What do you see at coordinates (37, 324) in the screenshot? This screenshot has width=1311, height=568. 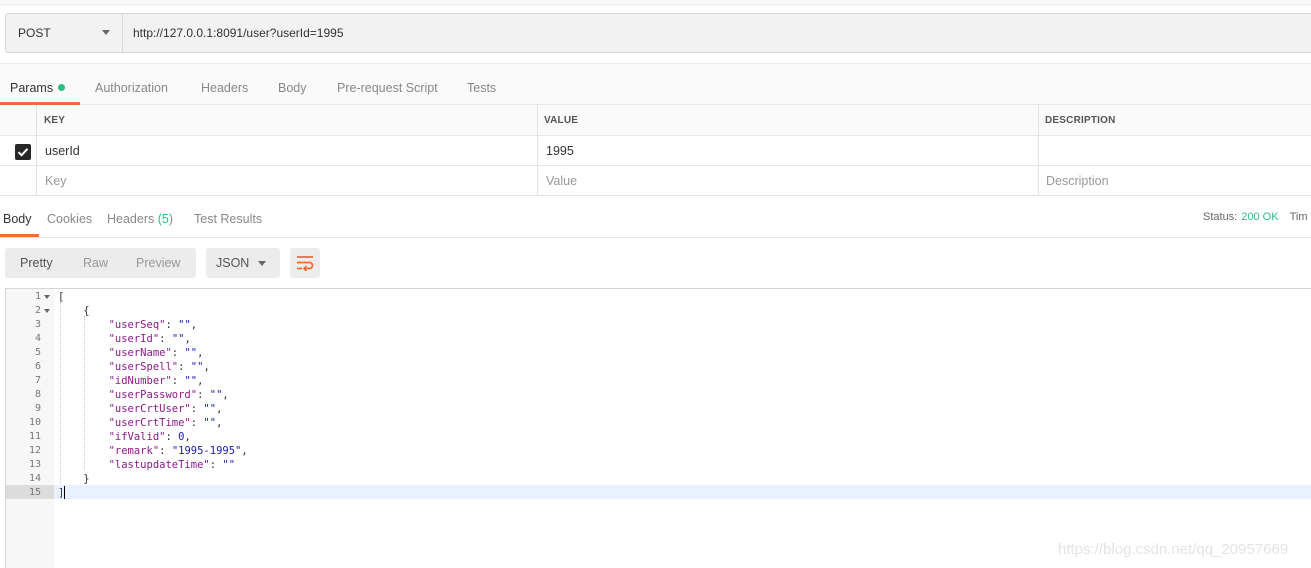 I see `line-number: 3` at bounding box center [37, 324].